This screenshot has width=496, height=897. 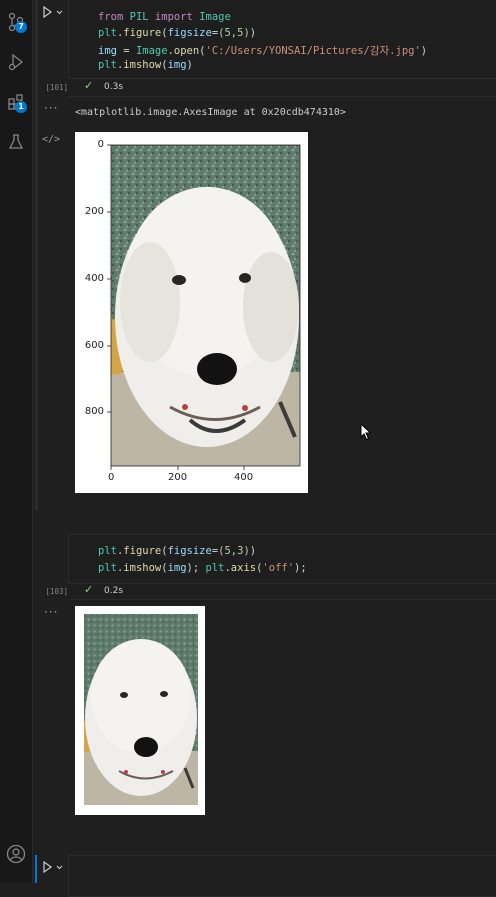 What do you see at coordinates (94, 345) in the screenshot?
I see `y-tick-label: 600` at bounding box center [94, 345].